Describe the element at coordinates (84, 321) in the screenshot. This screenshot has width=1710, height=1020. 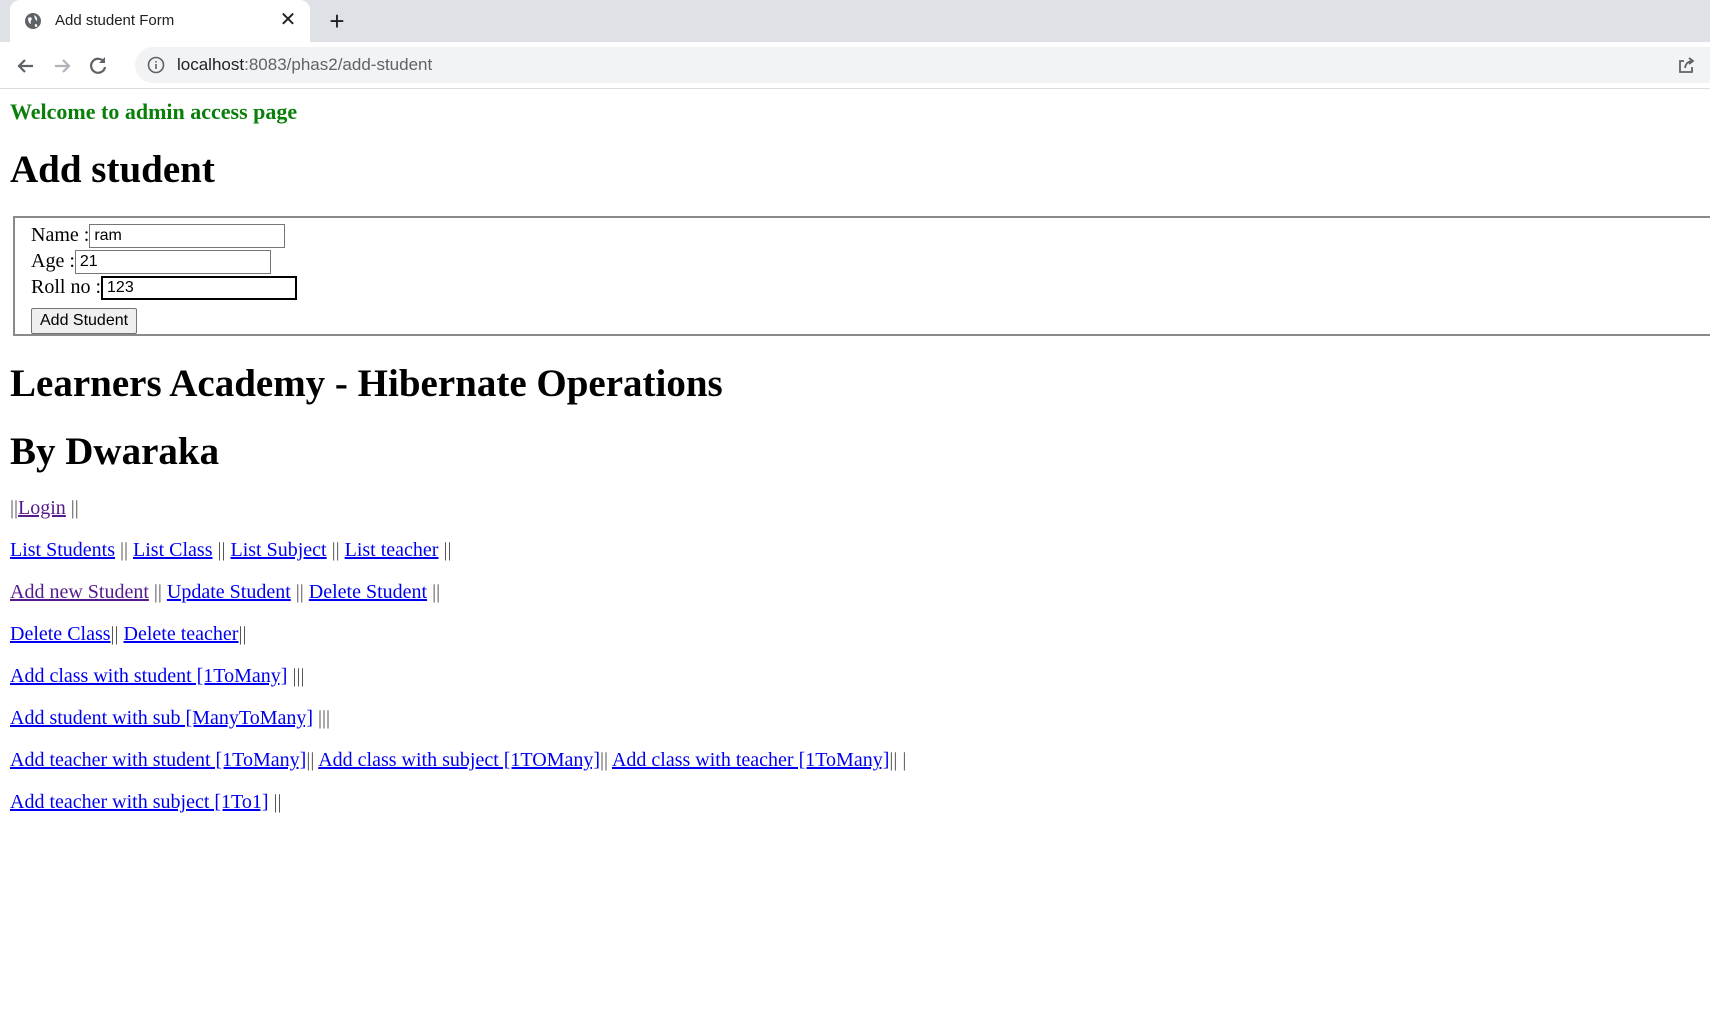
I see `add-student-button: Add Student` at that location.